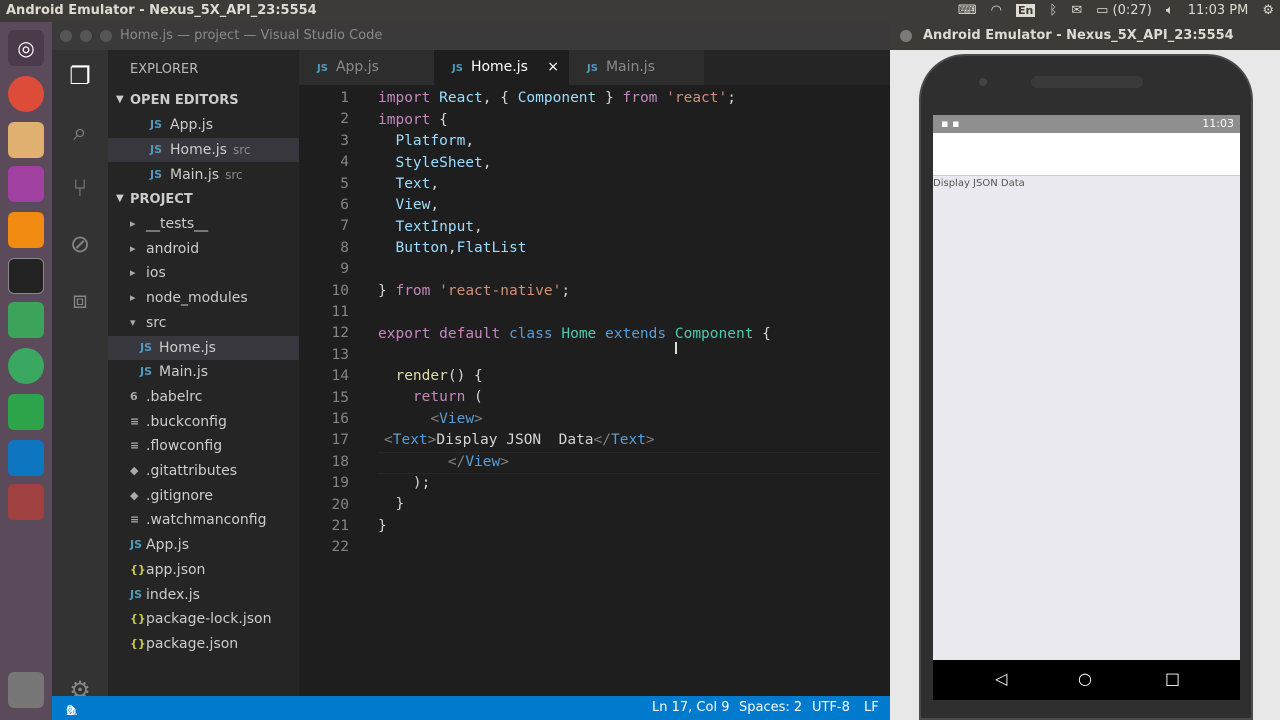 This screenshot has height=720, width=1280. What do you see at coordinates (1085, 678) in the screenshot?
I see `home-icon: ○` at bounding box center [1085, 678].